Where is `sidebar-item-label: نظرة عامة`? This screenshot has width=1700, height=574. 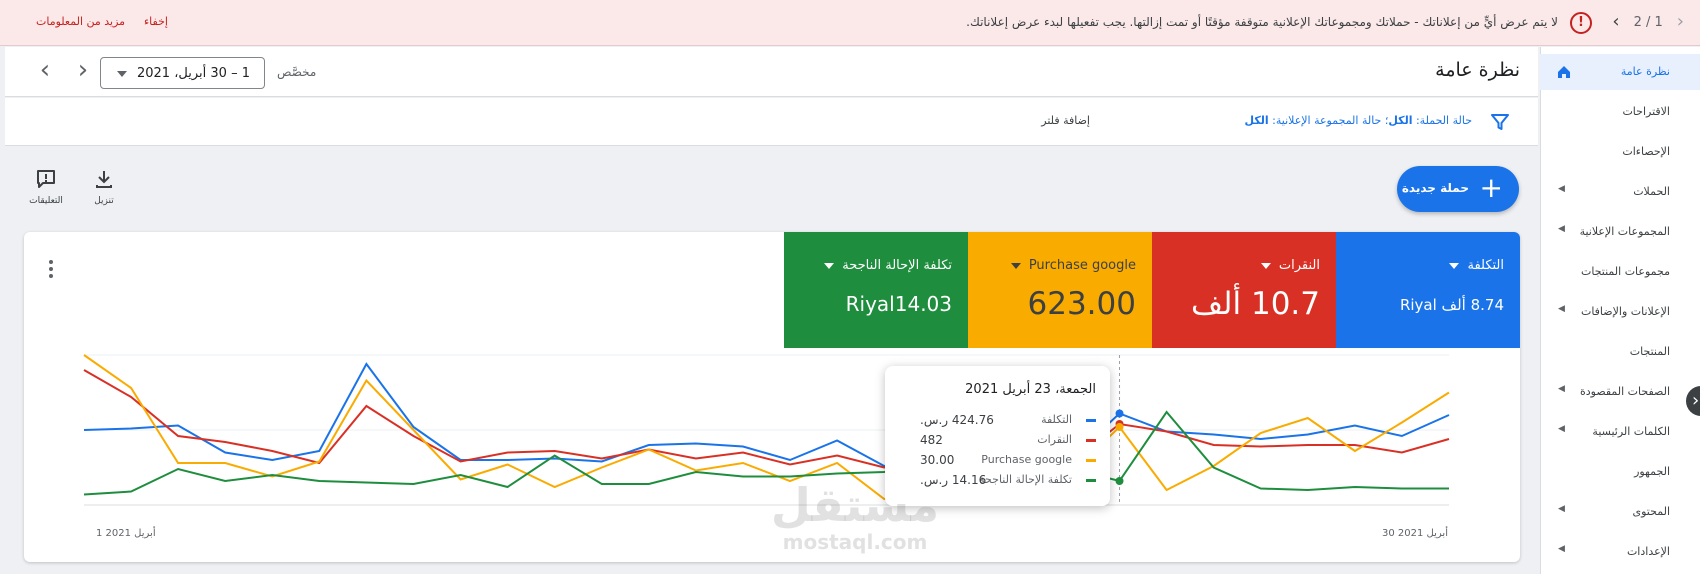 sidebar-item-label: نظرة عامة is located at coordinates (1645, 71).